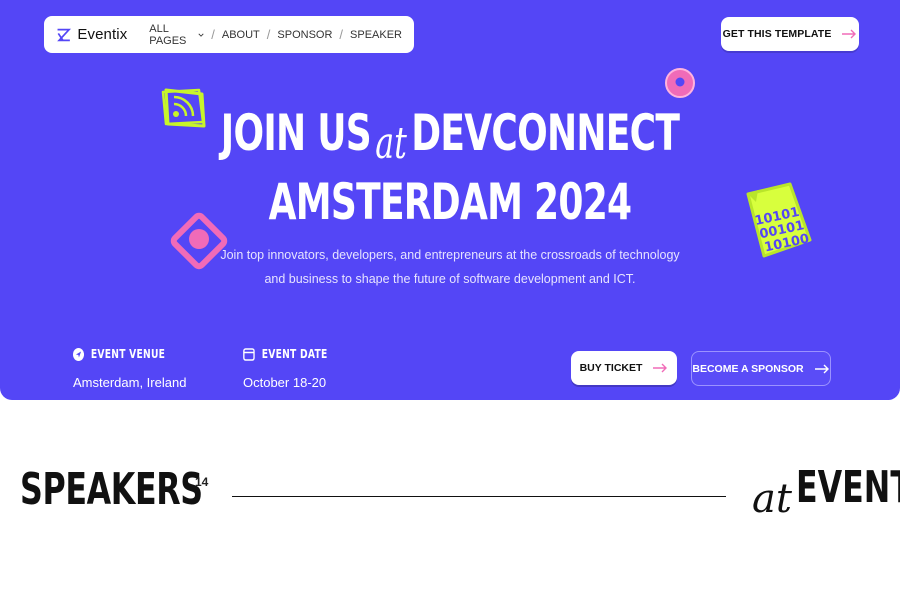  I want to click on donut-sticker-icon, so click(680, 83).